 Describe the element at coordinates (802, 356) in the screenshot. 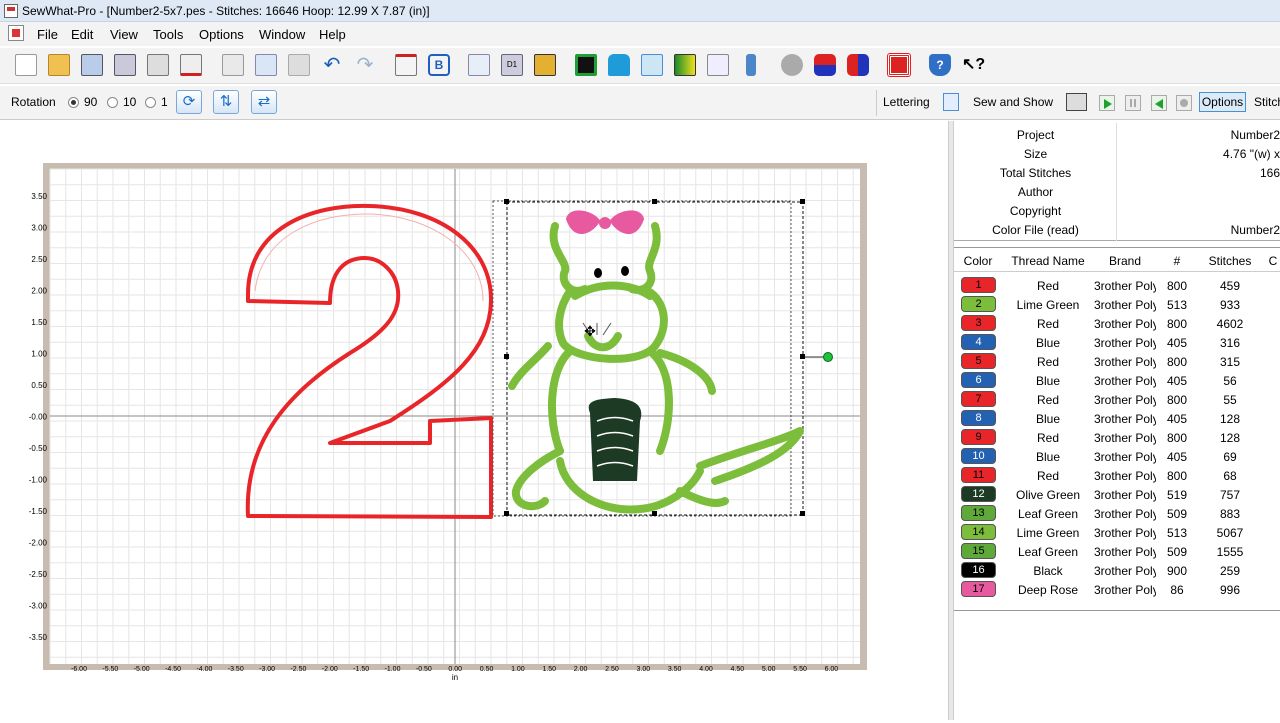

I see `handle-mr` at that location.